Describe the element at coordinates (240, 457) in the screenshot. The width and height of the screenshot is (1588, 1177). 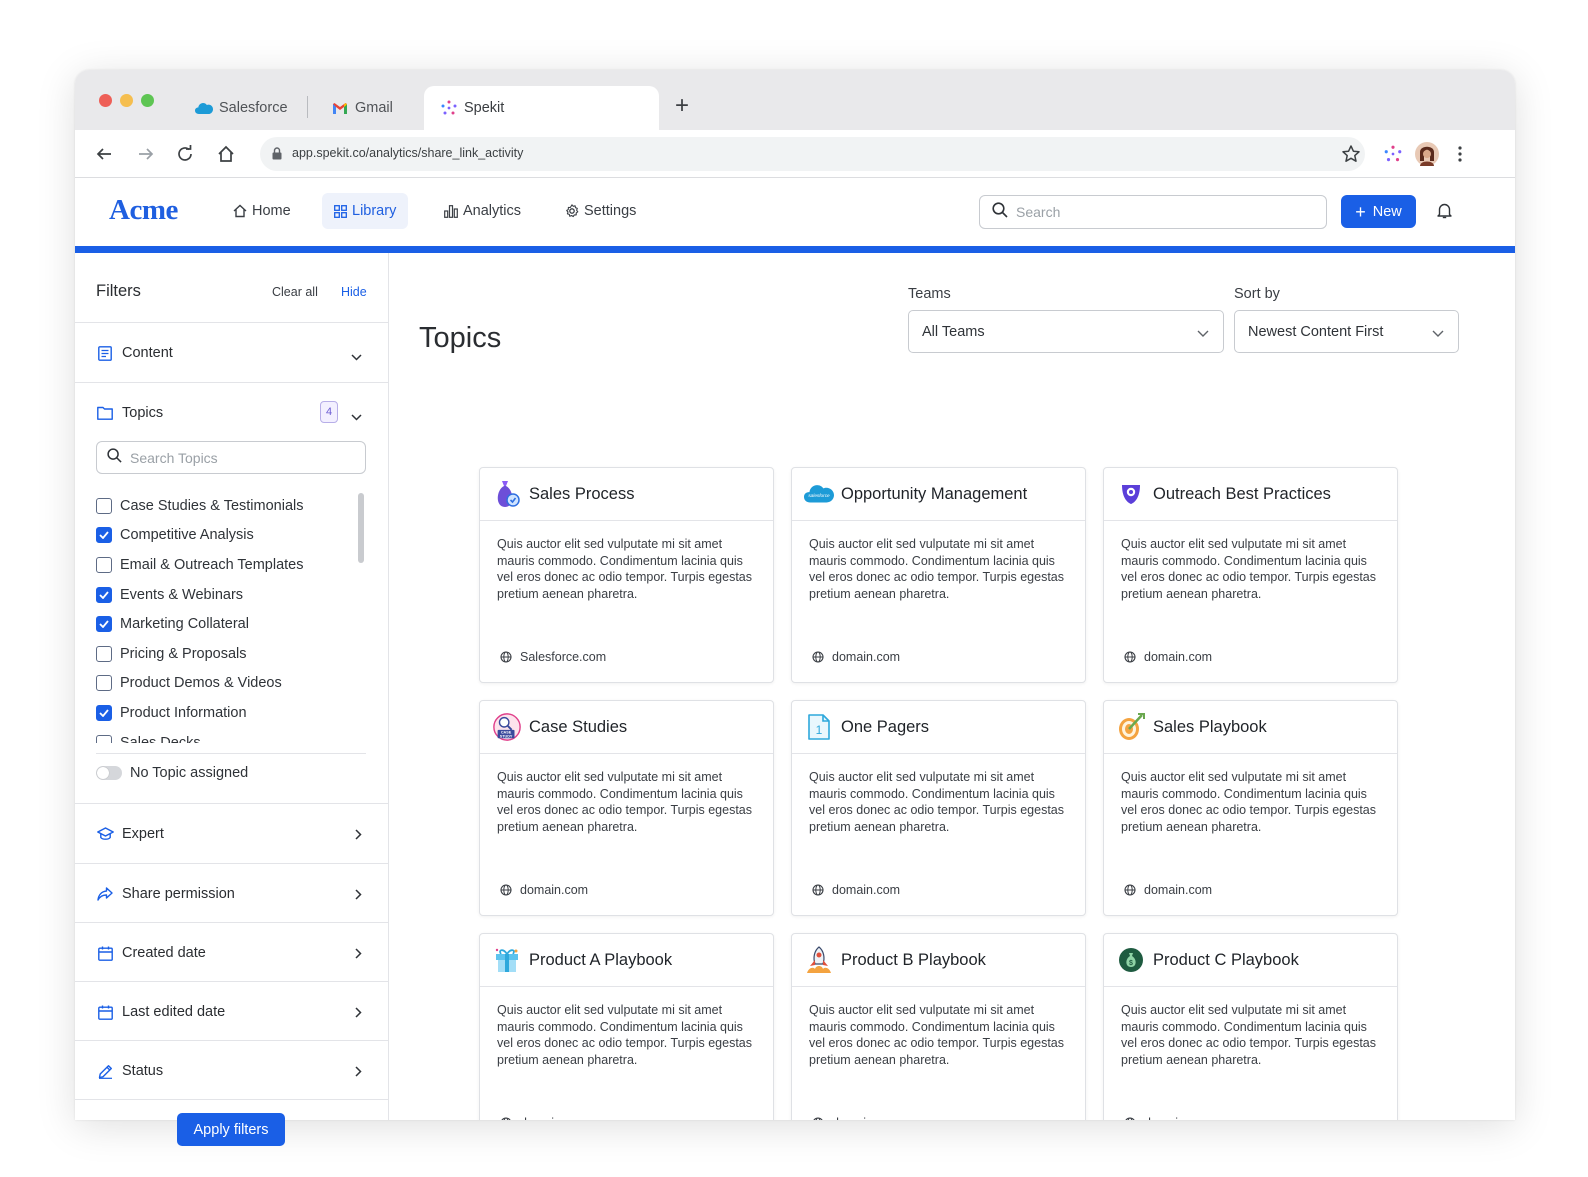
I see `topic-search-input` at that location.